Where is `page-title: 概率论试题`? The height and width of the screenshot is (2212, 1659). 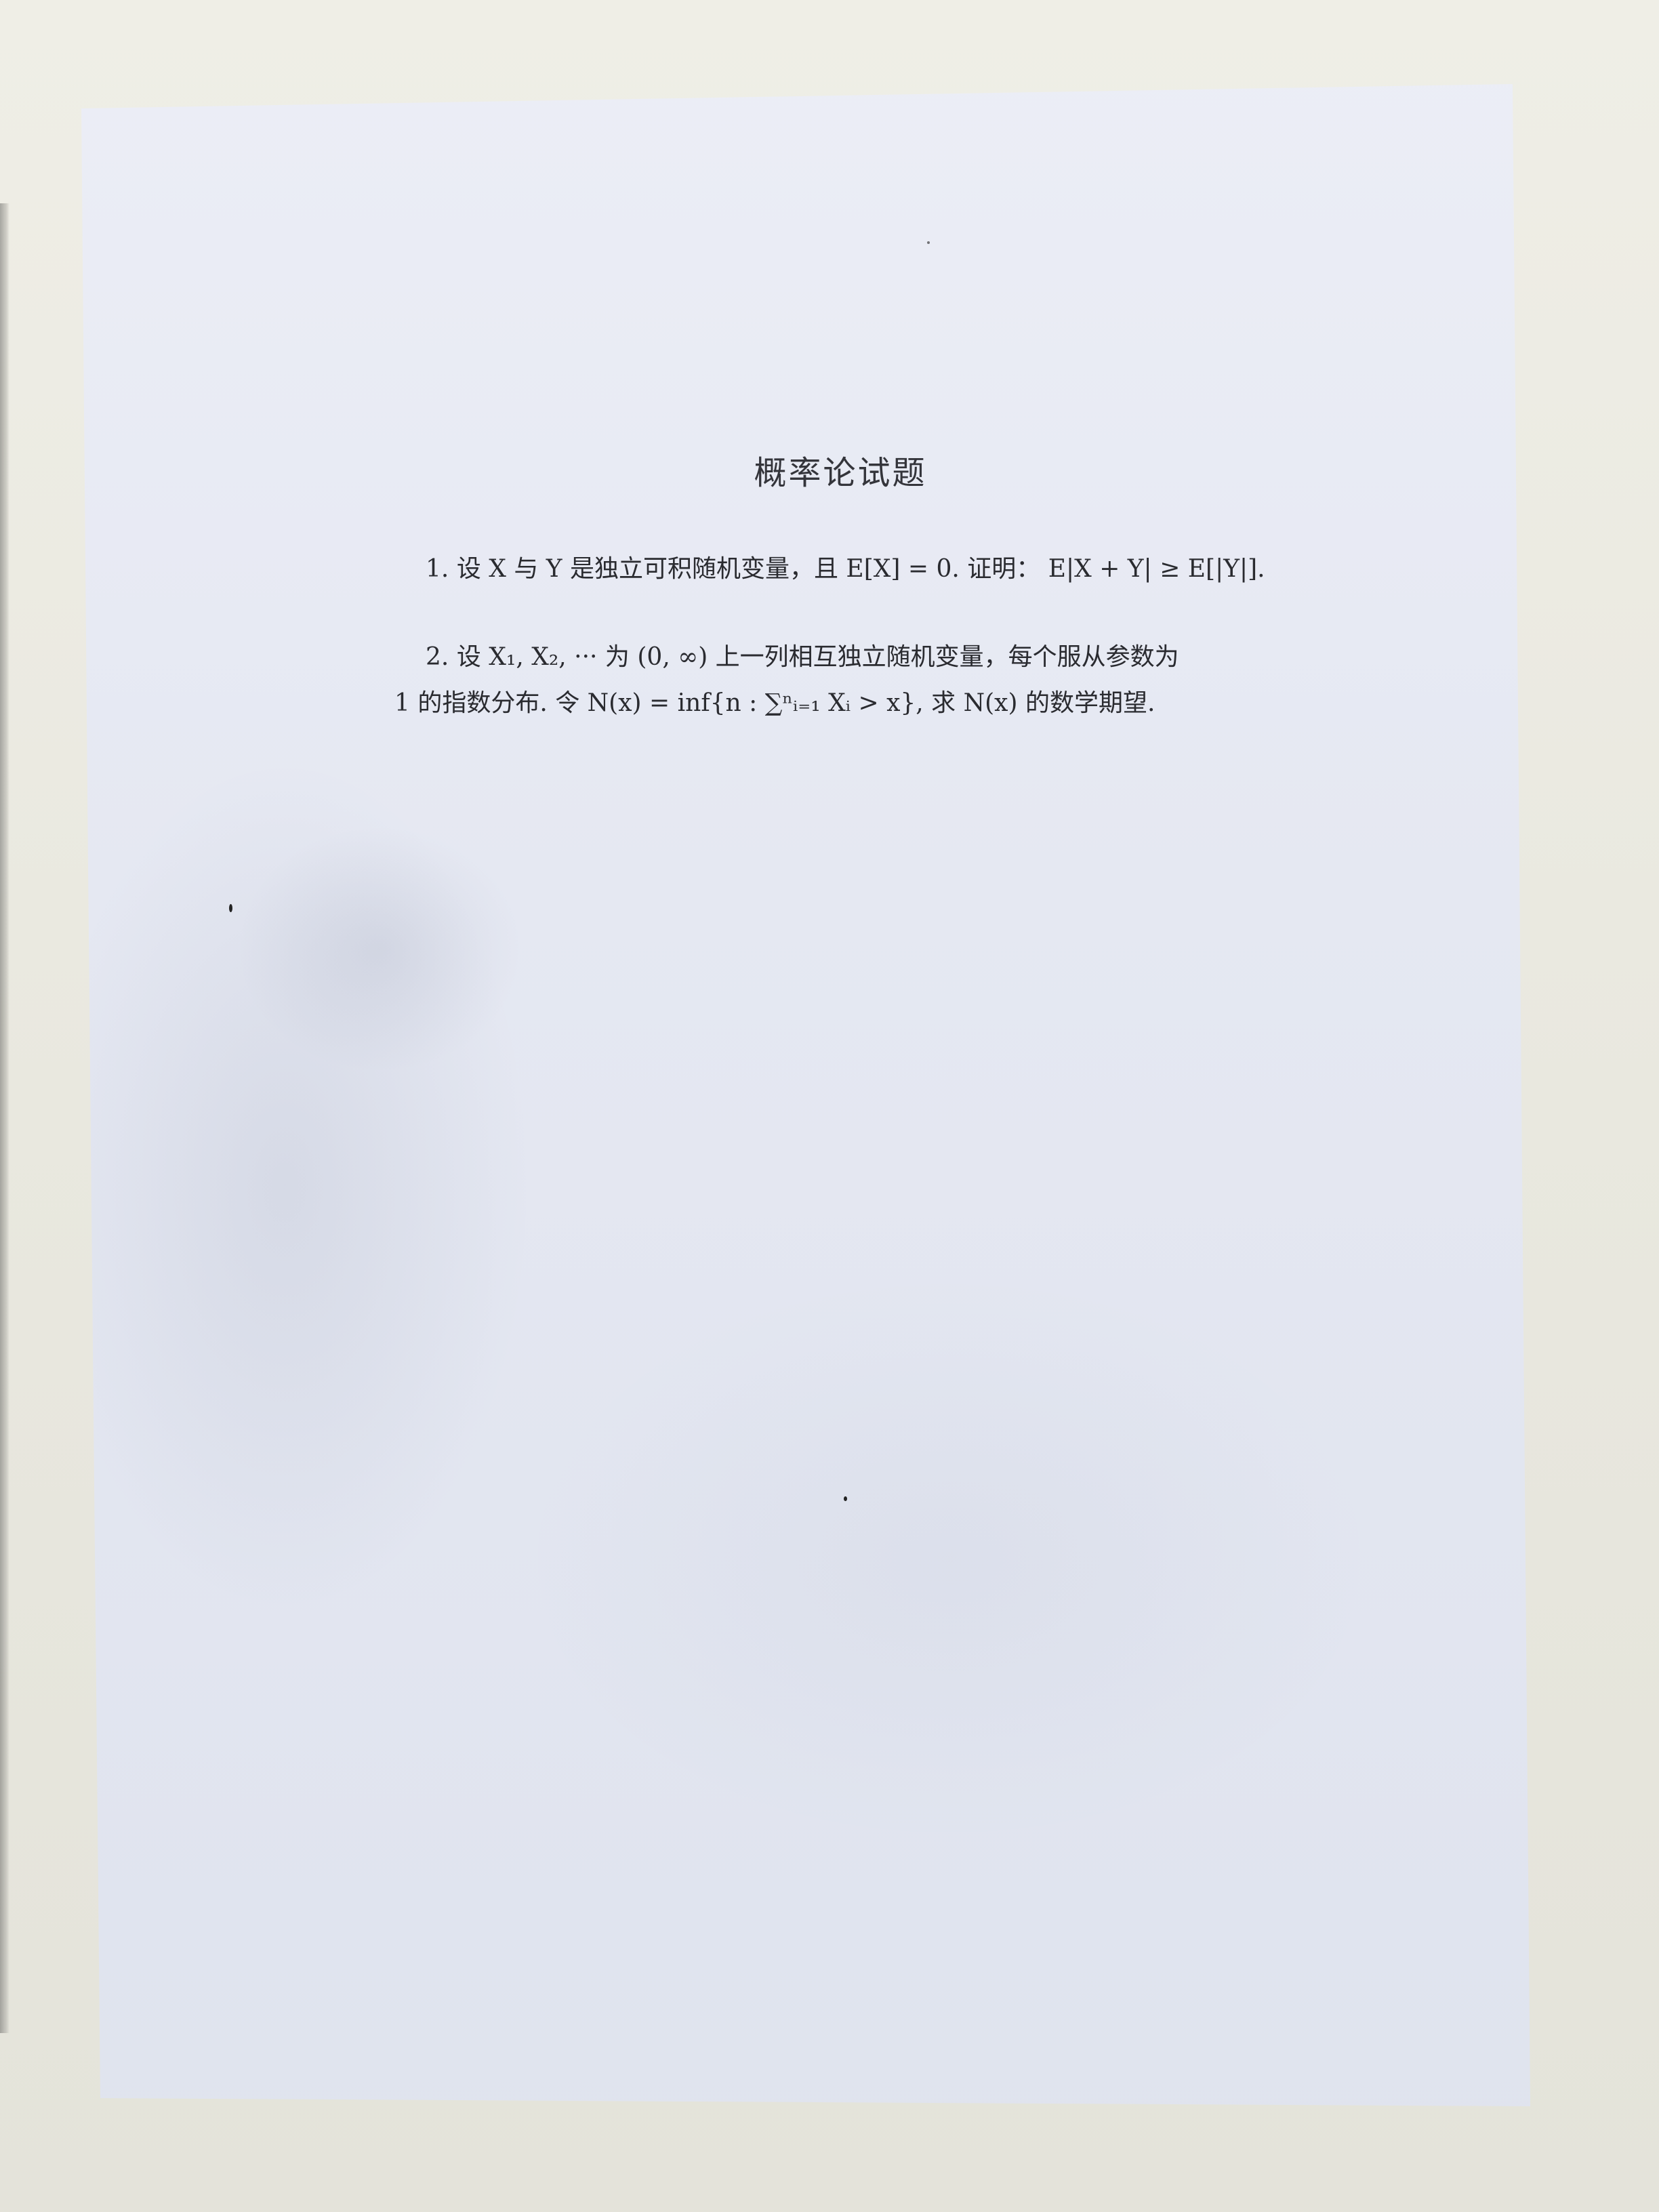
page-title: 概率论试题 is located at coordinates (841, 473).